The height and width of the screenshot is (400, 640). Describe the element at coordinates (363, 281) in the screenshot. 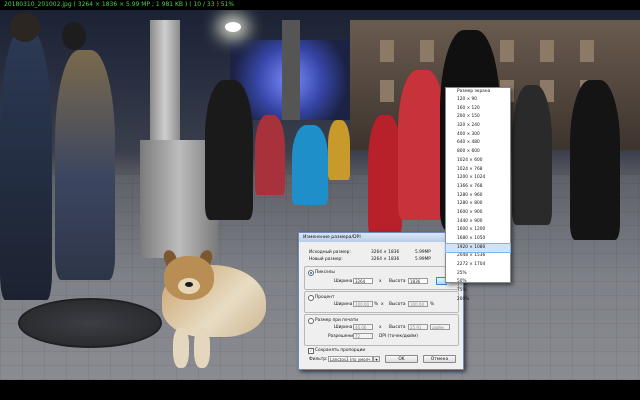

I see `pixels-width-input: 3264` at that location.